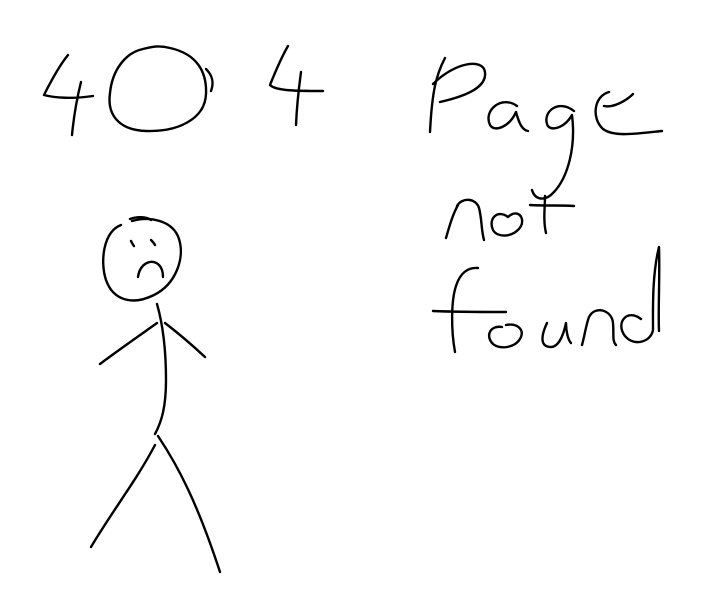 Image resolution: width=720 pixels, height=595 pixels. What do you see at coordinates (546, 299) in the screenshot?
I see `handwritten-word-found` at bounding box center [546, 299].